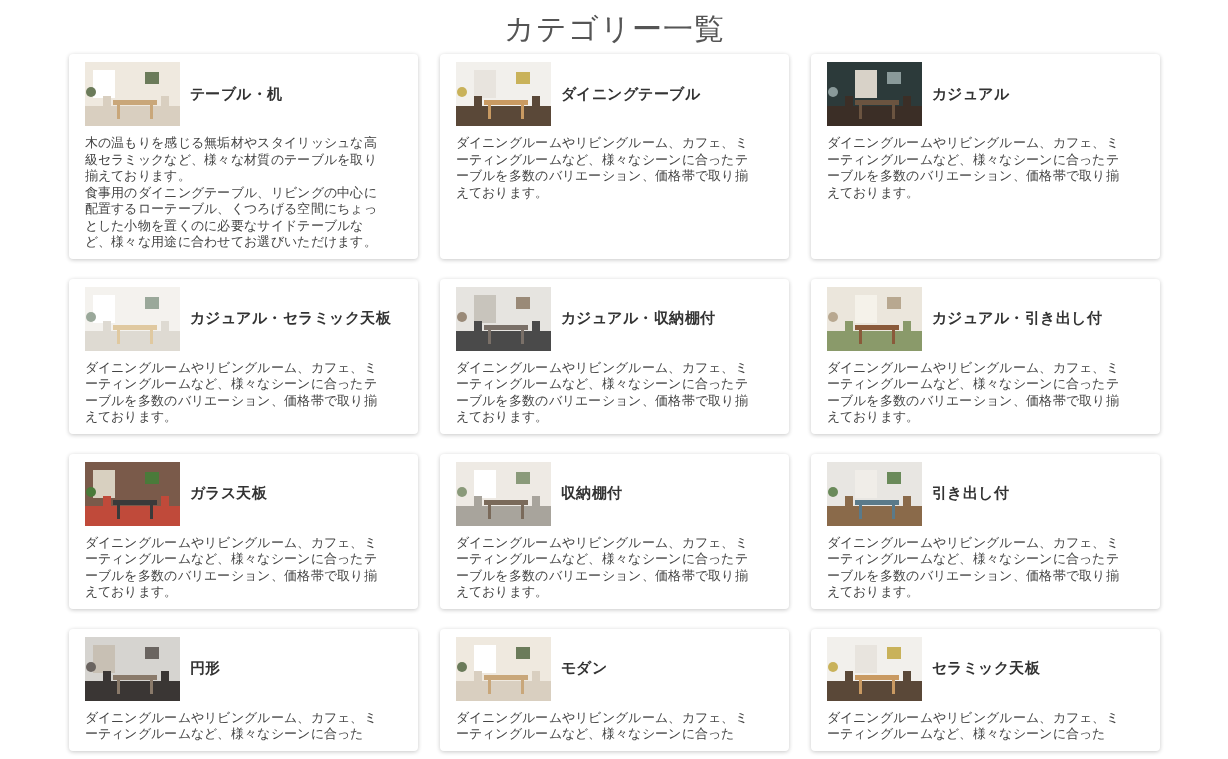  What do you see at coordinates (614, 29) in the screenshot?
I see `page-title: カテゴリー一覧` at bounding box center [614, 29].